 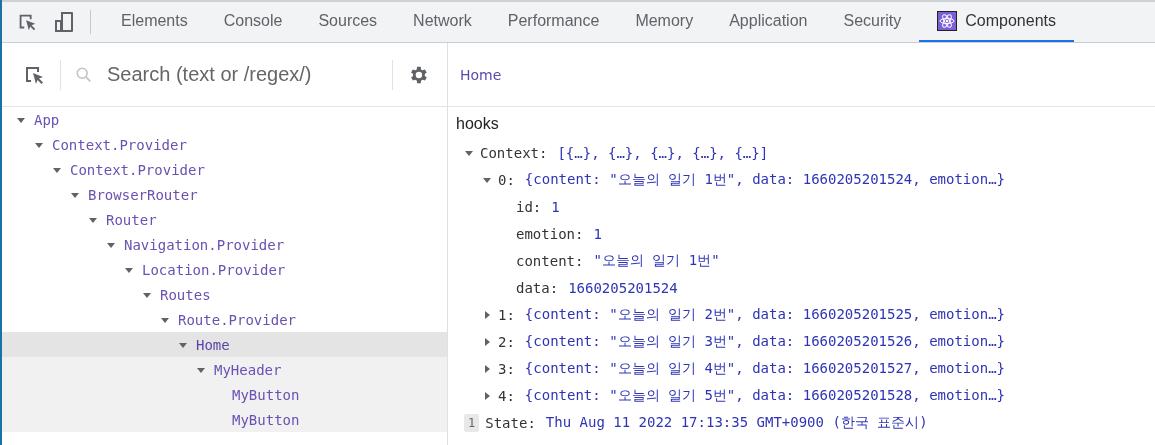 What do you see at coordinates (996, 22) in the screenshot?
I see `panel-tab: Components` at bounding box center [996, 22].